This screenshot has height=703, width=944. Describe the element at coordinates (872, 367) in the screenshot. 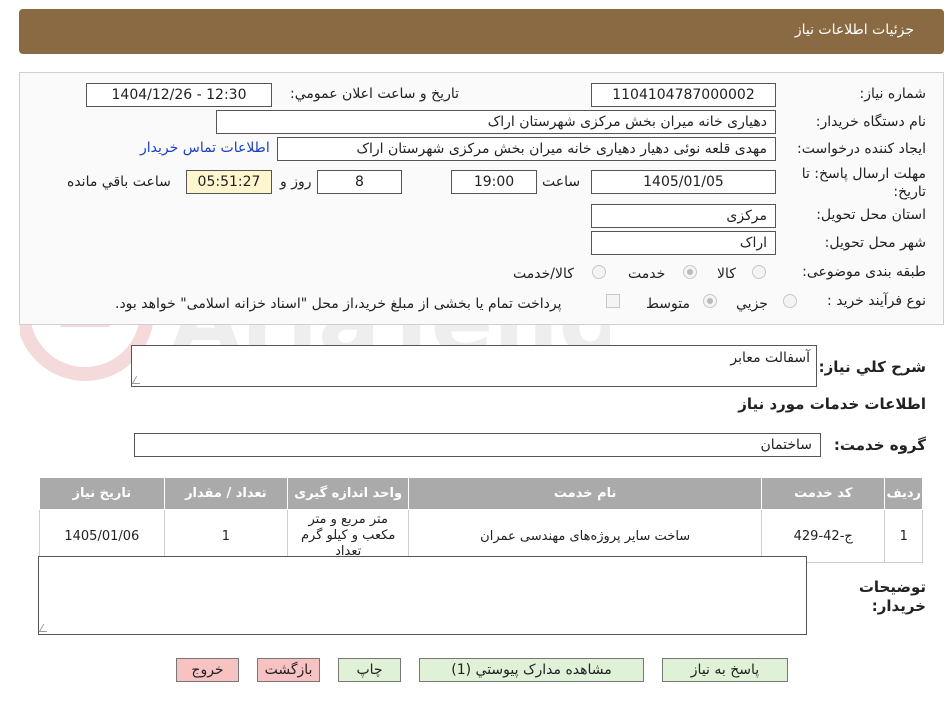

I see `description-label: شرح كلي نياز:` at that location.